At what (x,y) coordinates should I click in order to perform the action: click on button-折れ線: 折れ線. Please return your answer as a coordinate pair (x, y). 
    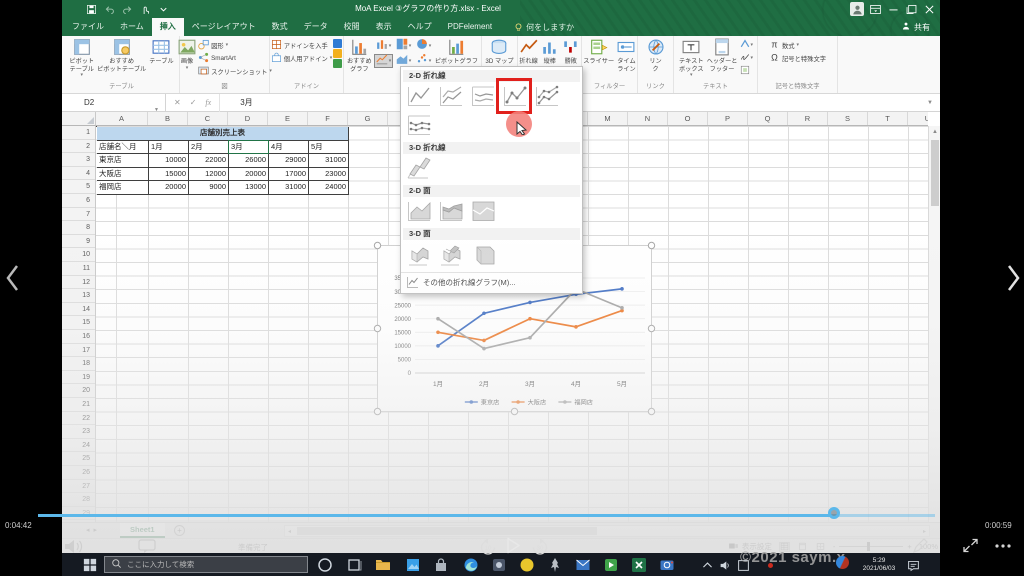
    Looking at the image, I should click on (528, 51).